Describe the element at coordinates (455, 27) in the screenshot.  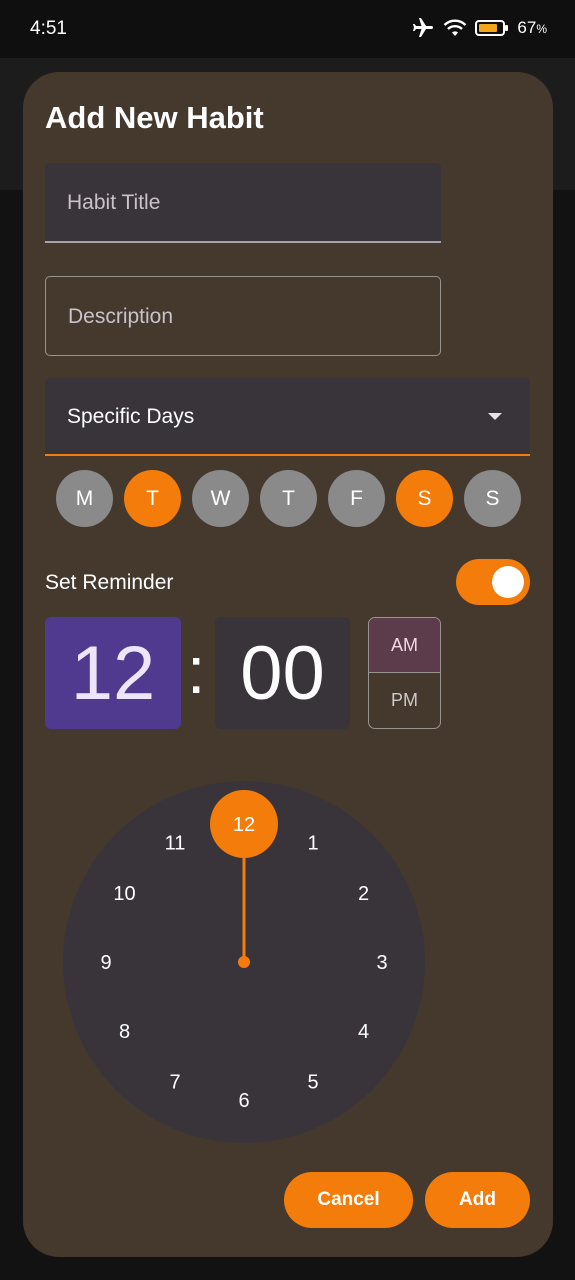
I see `wifi-icon` at that location.